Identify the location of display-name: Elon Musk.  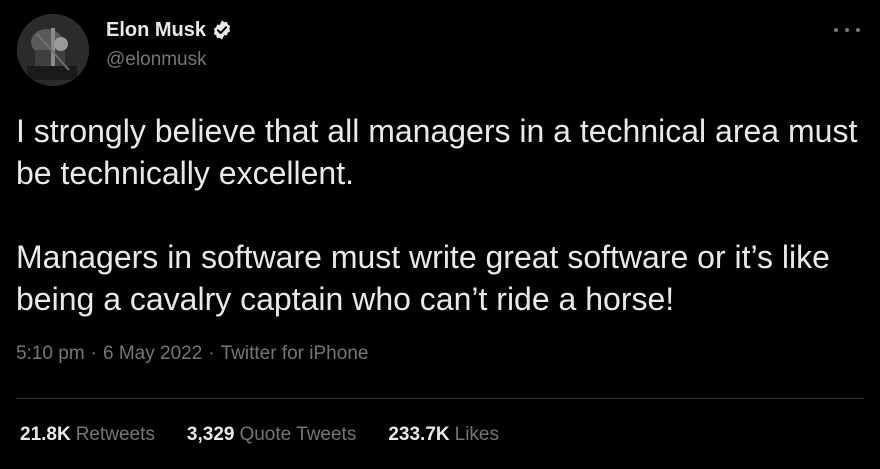
(156, 30).